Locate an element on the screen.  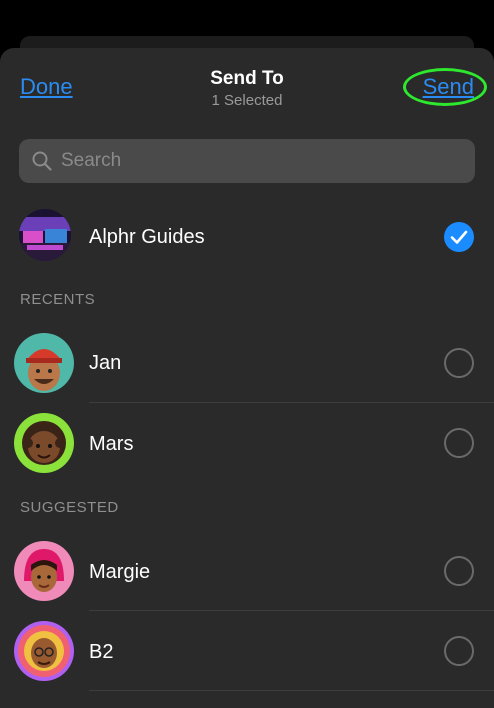
contact-name: B2 is located at coordinates (101, 652).